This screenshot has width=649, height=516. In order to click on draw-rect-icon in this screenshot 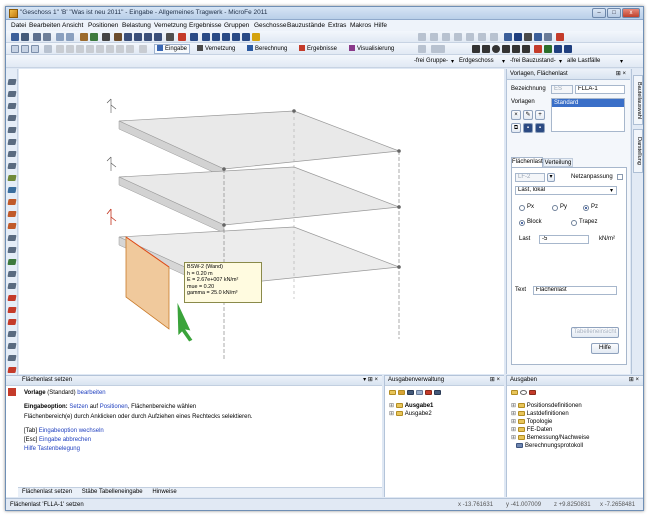, I will do `click(458, 37)`.